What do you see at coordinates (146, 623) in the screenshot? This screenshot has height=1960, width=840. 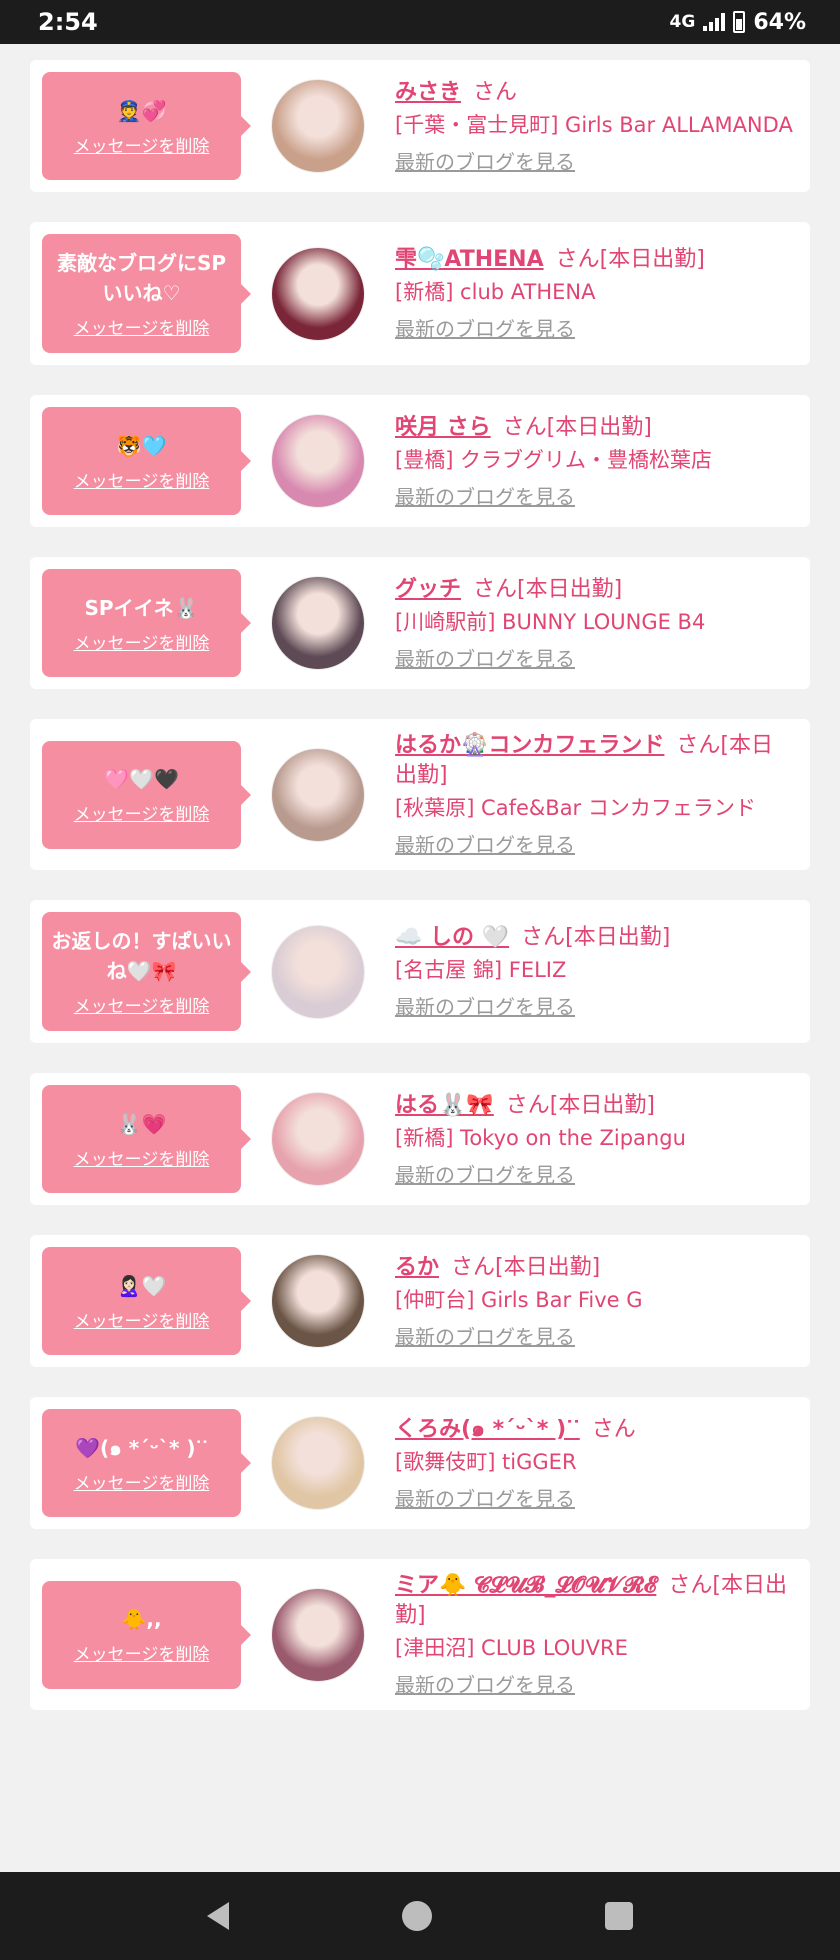 I see `message-bubble: SPイイネ🐰 メッセージを削除` at bounding box center [146, 623].